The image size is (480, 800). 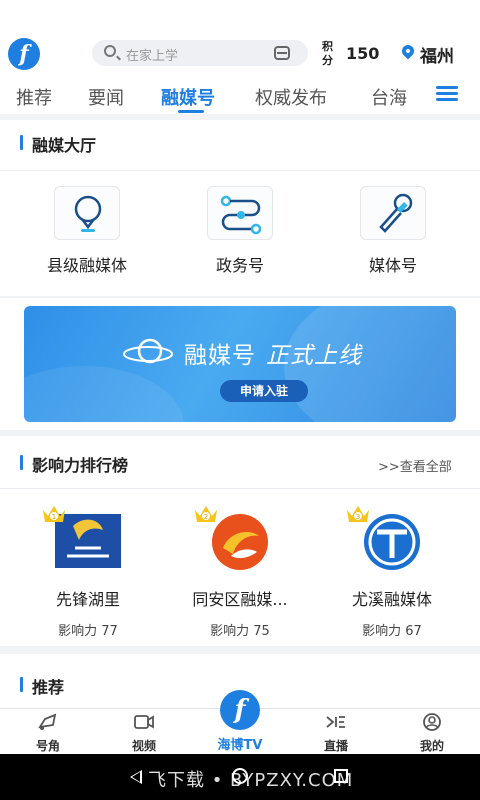 I want to click on crown-rank: 1, so click(x=54, y=517).